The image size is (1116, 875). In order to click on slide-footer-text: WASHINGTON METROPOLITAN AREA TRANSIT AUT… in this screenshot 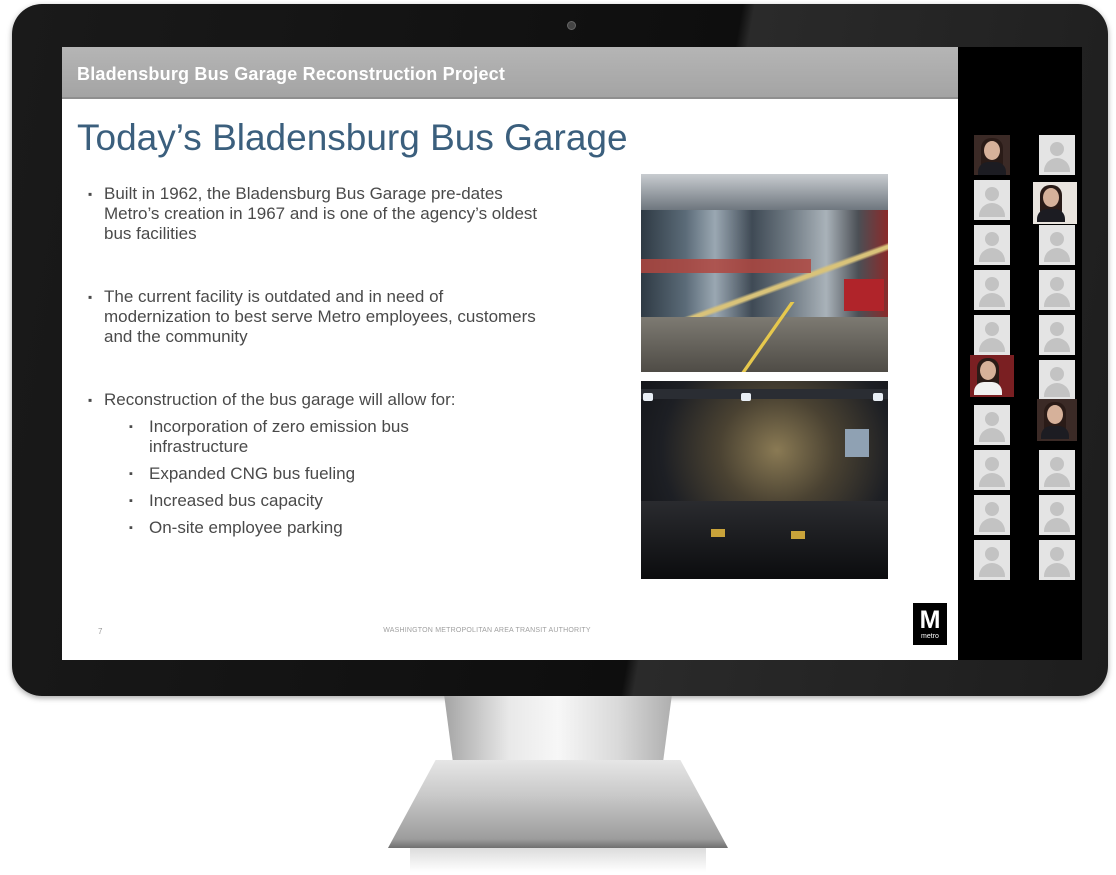, I will do `click(487, 630)`.